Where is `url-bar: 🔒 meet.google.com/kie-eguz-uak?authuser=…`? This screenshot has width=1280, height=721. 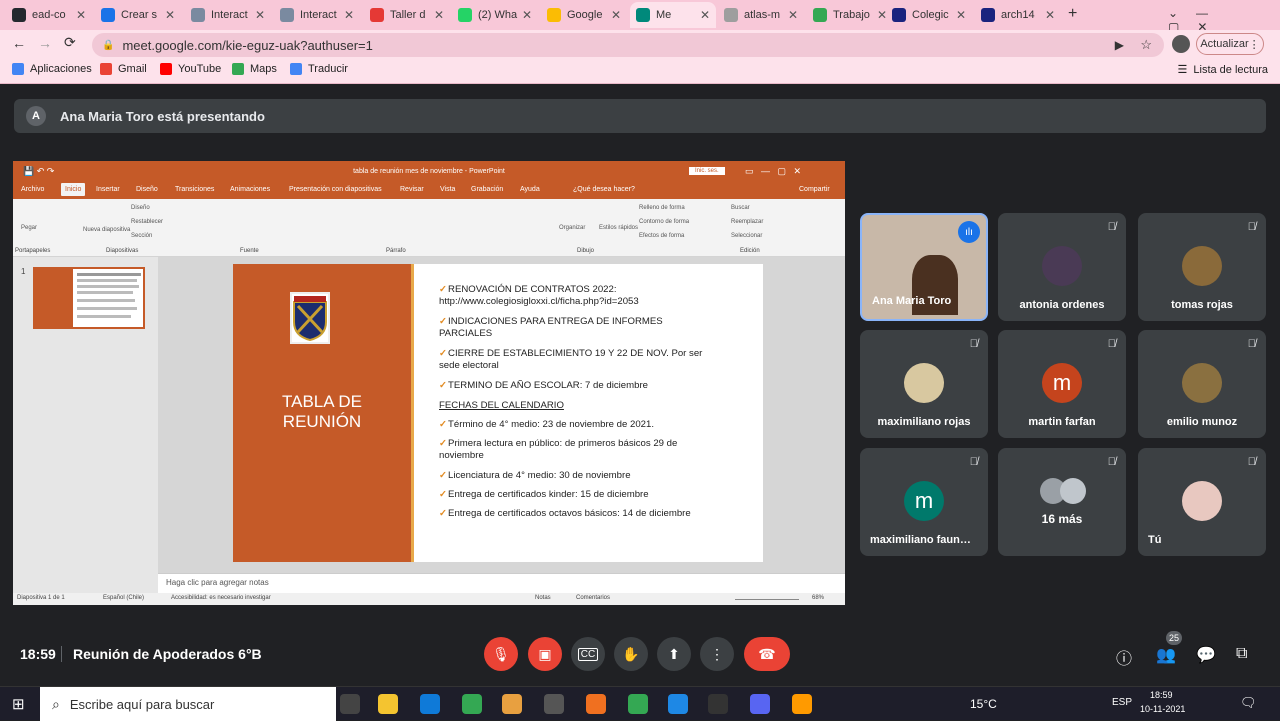 url-bar: 🔒 meet.google.com/kie-eguz-uak?authuser=… is located at coordinates (628, 45).